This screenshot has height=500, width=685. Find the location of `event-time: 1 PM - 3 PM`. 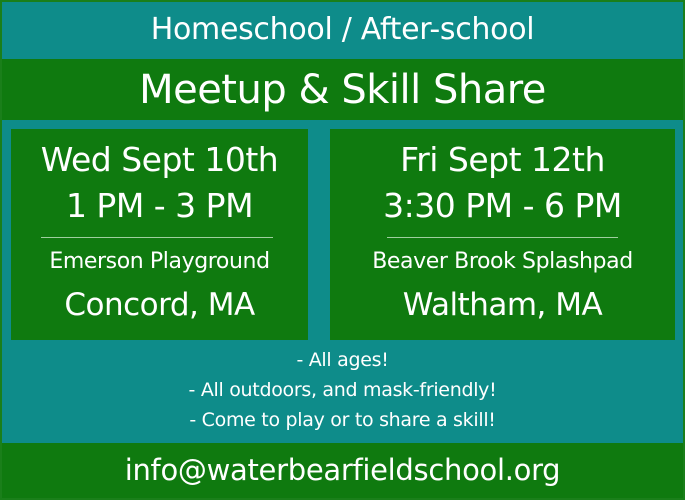

event-time: 1 PM - 3 PM is located at coordinates (159, 205).